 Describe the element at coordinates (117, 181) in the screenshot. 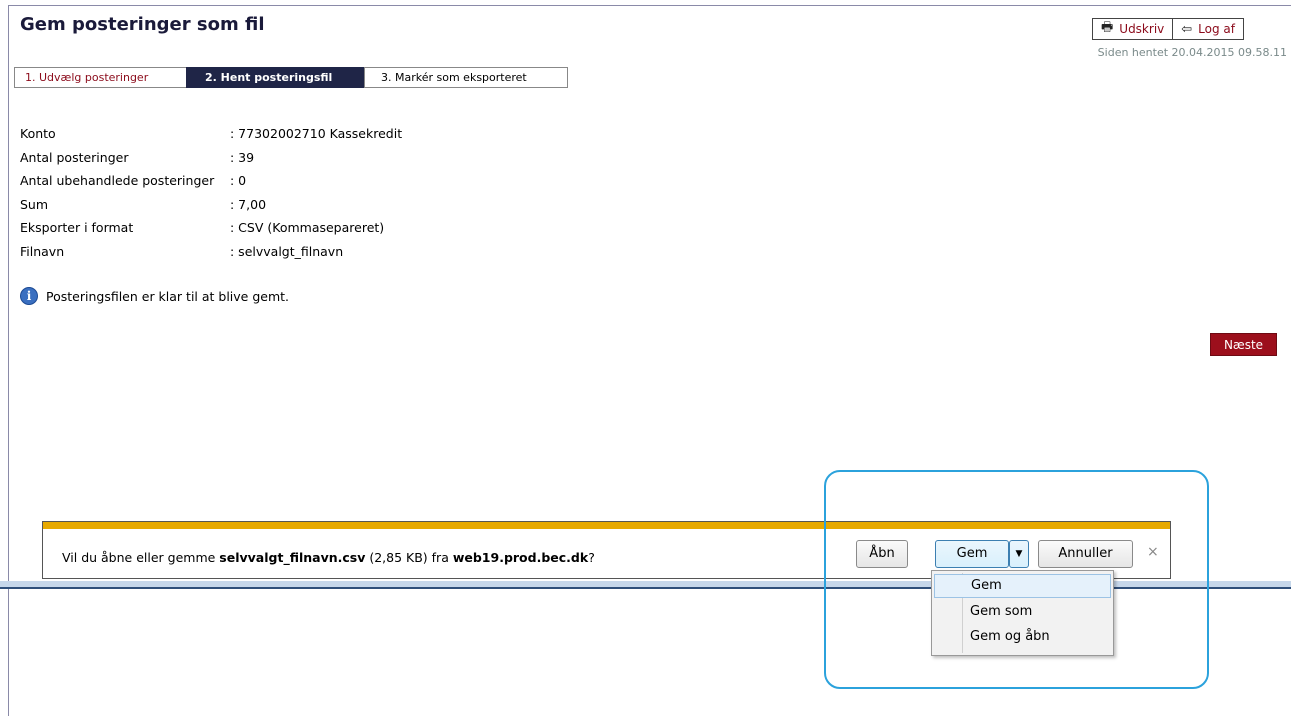

I see `detail-label: Antal ubehandlede posteringer` at that location.